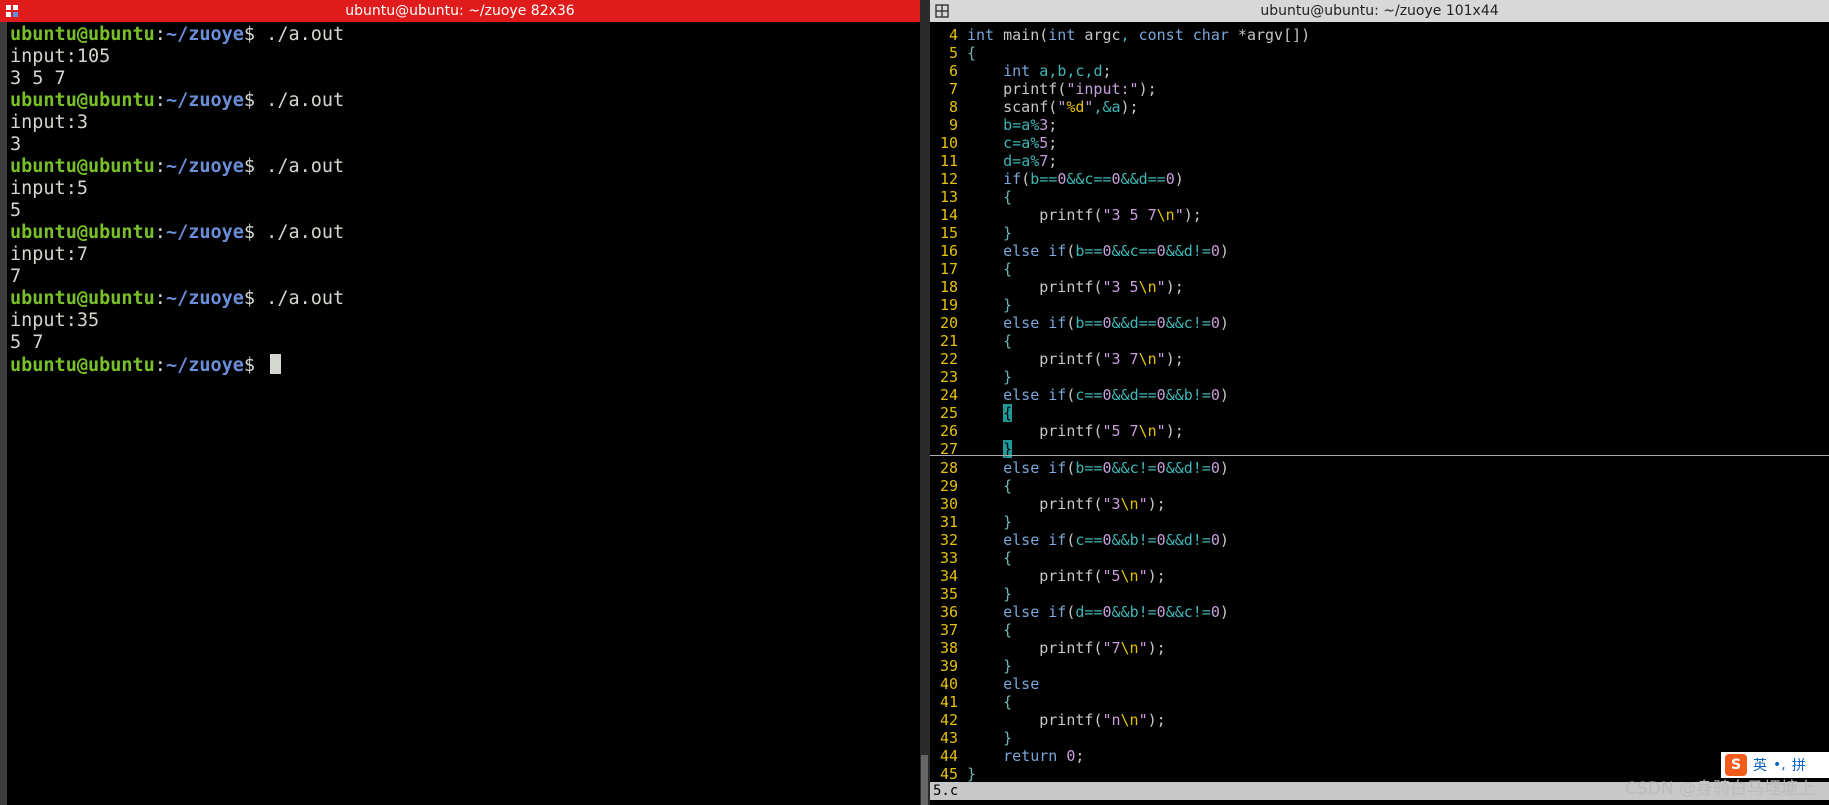 The width and height of the screenshot is (1829, 805). Describe the element at coordinates (1079, 720) in the screenshot. I see `code-line: 42 printf("n\n");` at that location.